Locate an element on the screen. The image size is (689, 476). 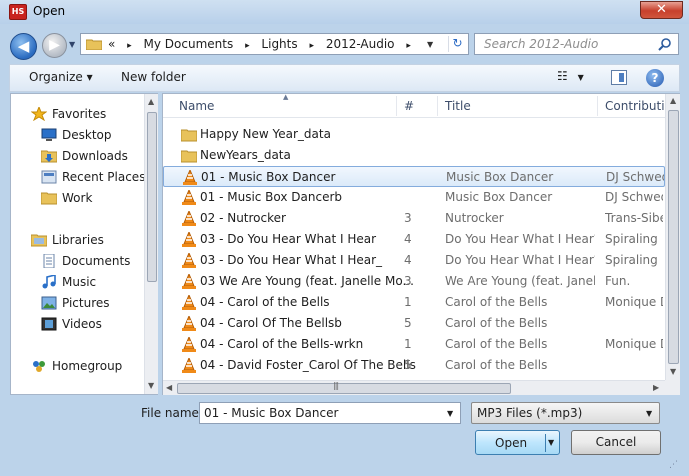
scroll-left-icon: ◀ is located at coordinates (169, 387).